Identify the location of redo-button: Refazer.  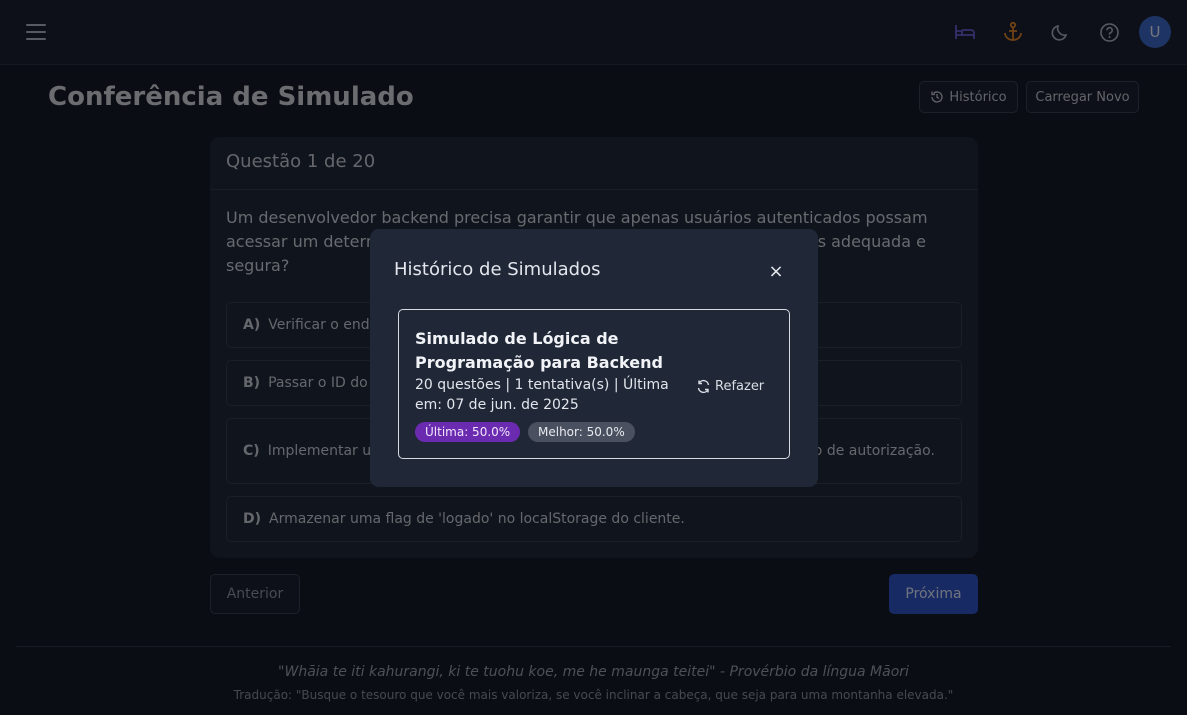
(730, 386).